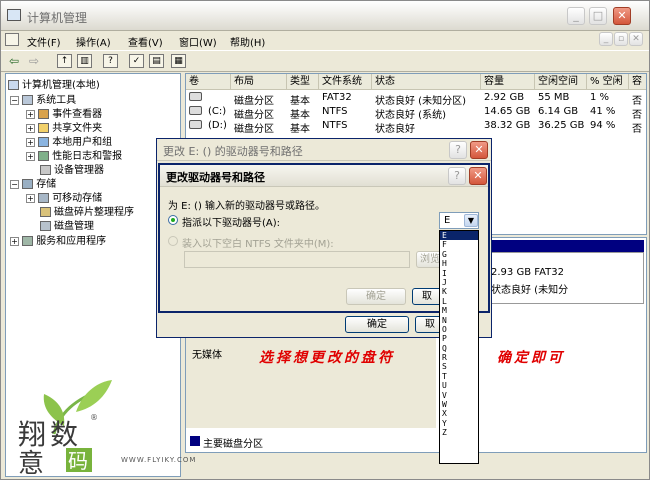  I want to click on drive-letter-option: K, so click(459, 291).